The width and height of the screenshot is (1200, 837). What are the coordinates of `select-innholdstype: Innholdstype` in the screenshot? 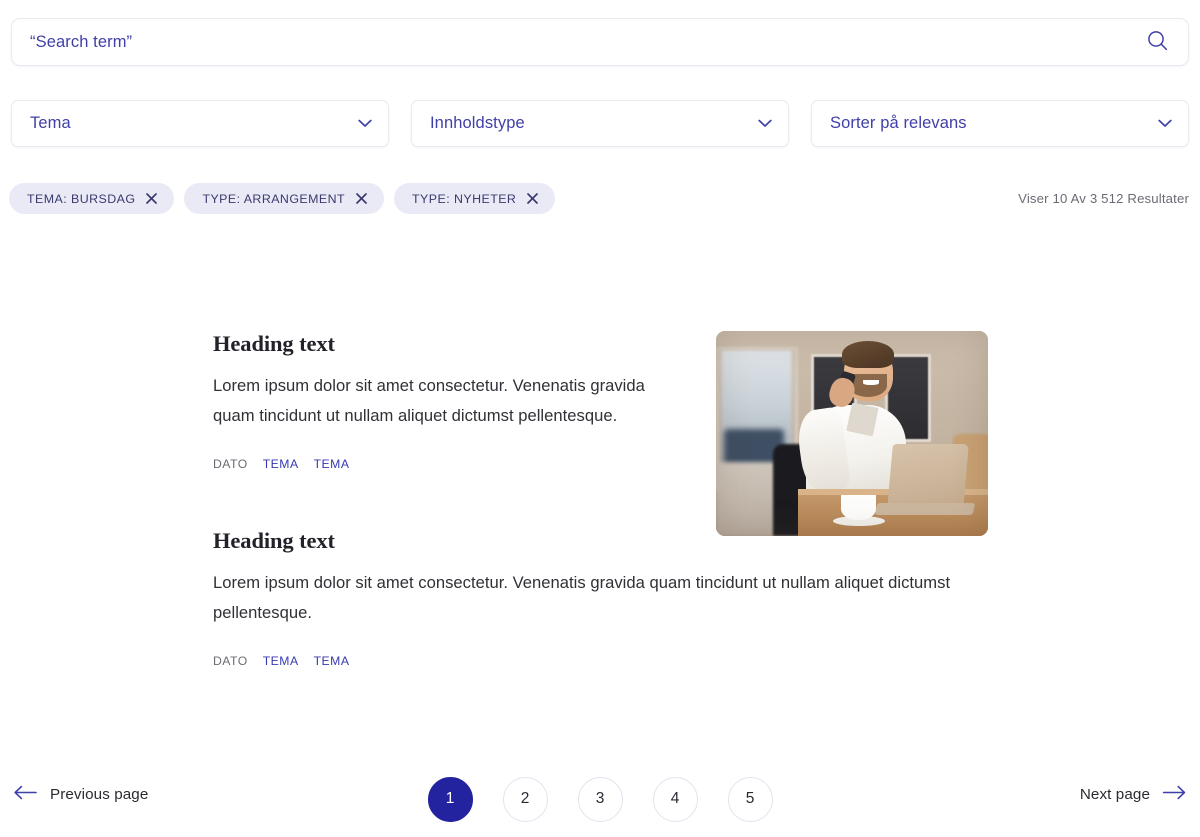 It's located at (600, 123).